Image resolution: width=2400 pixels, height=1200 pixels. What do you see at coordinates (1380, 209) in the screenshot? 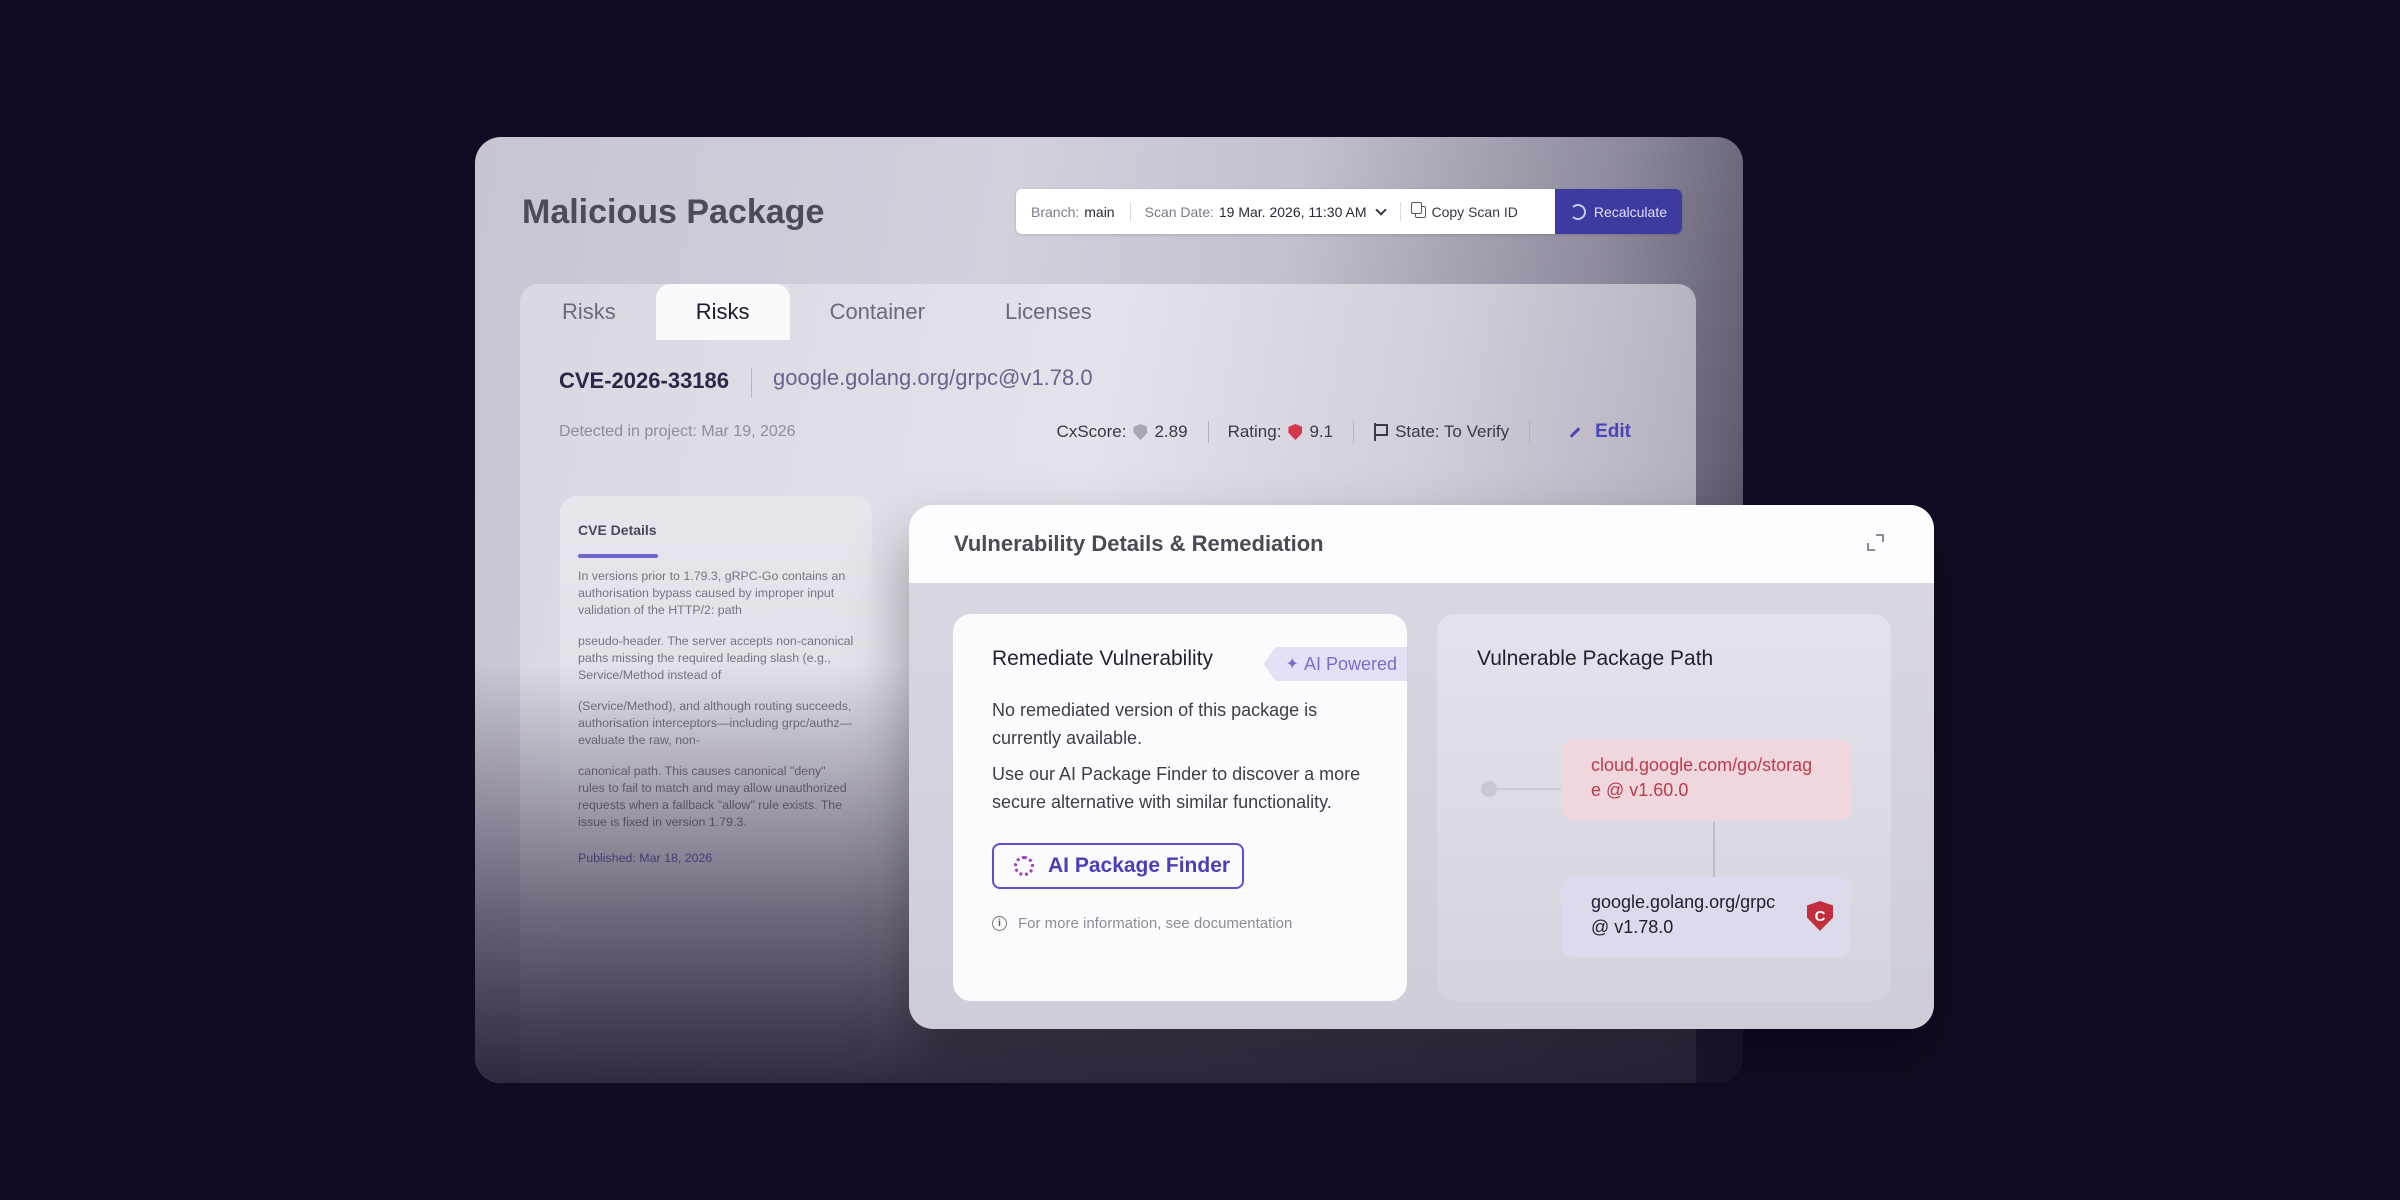
I see `chevron-down-icon` at bounding box center [1380, 209].